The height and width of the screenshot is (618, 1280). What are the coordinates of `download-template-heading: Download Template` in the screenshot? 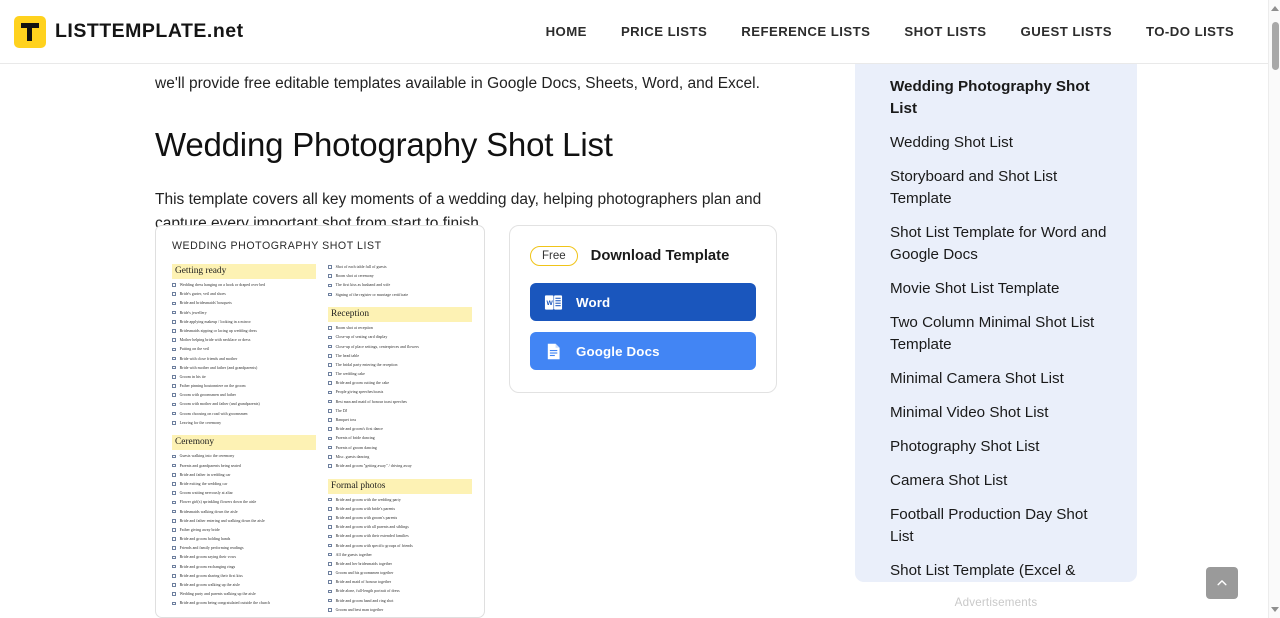 It's located at (660, 256).